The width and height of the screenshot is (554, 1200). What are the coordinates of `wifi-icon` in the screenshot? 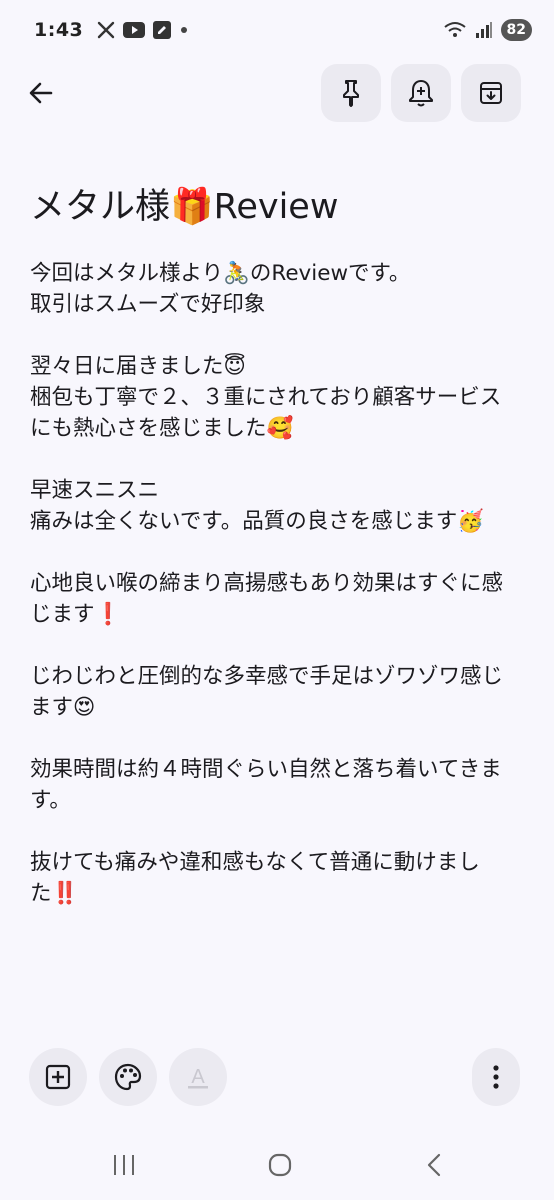 It's located at (454, 29).